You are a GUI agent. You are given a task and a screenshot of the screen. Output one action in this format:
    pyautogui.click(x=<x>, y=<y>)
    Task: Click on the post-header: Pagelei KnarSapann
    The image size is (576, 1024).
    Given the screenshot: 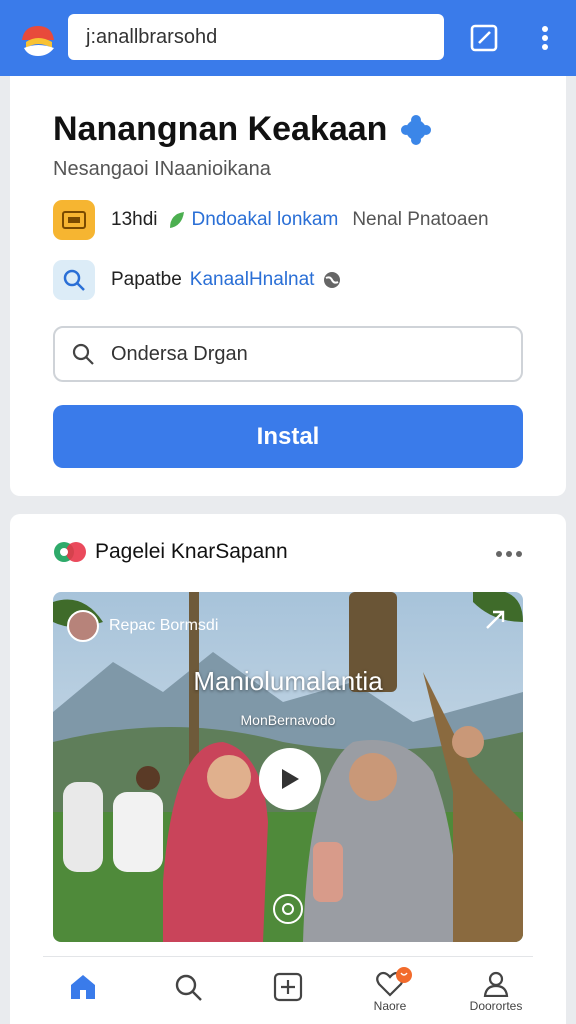 What is the action you would take?
    pyautogui.click(x=170, y=552)
    